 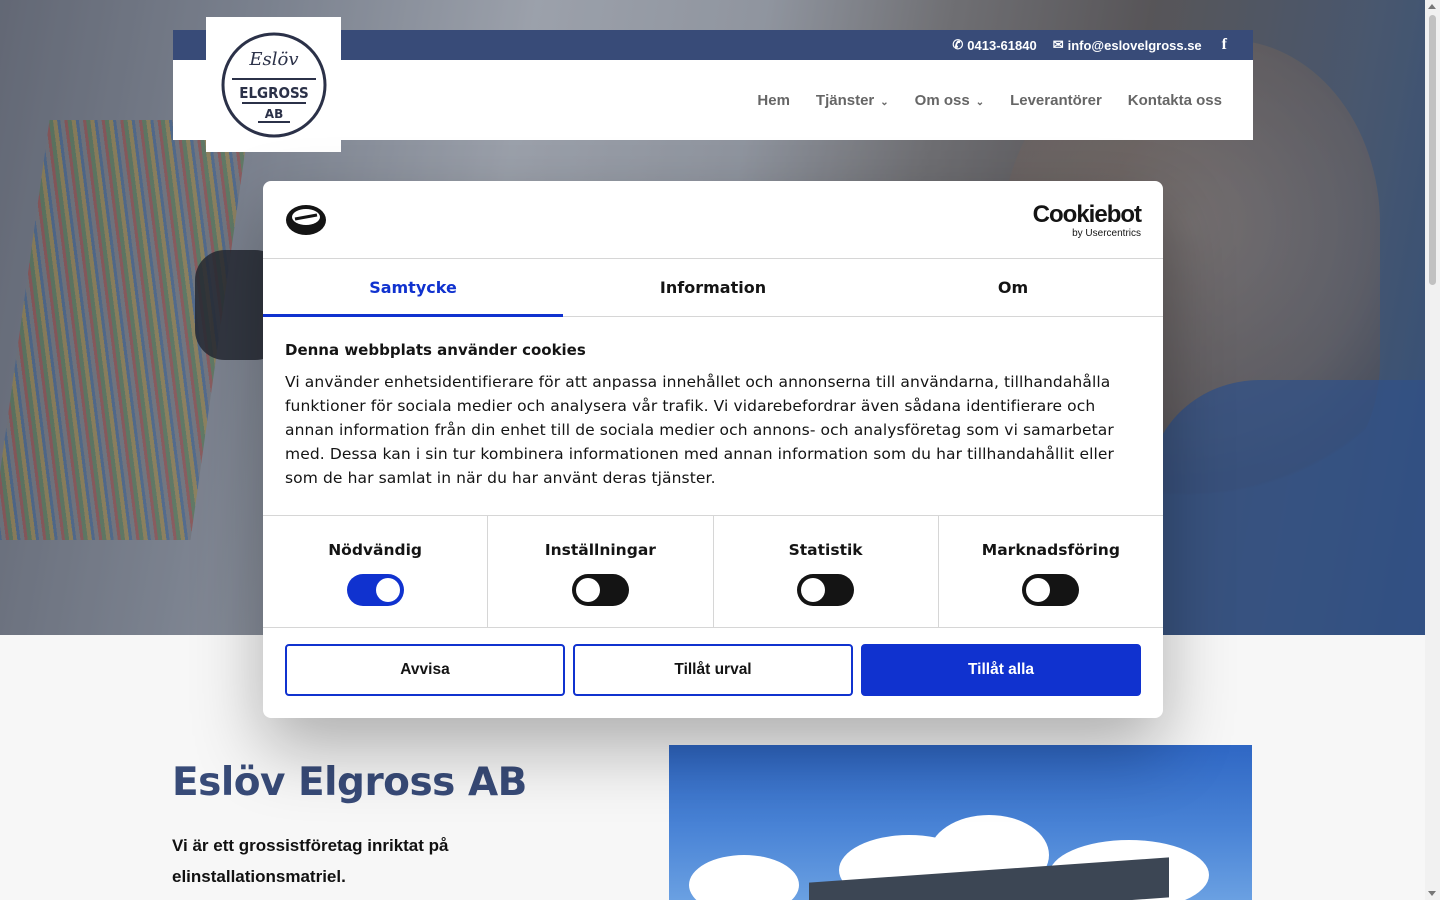 I want to click on logo-line2: ELGROSS, so click(x=274, y=93).